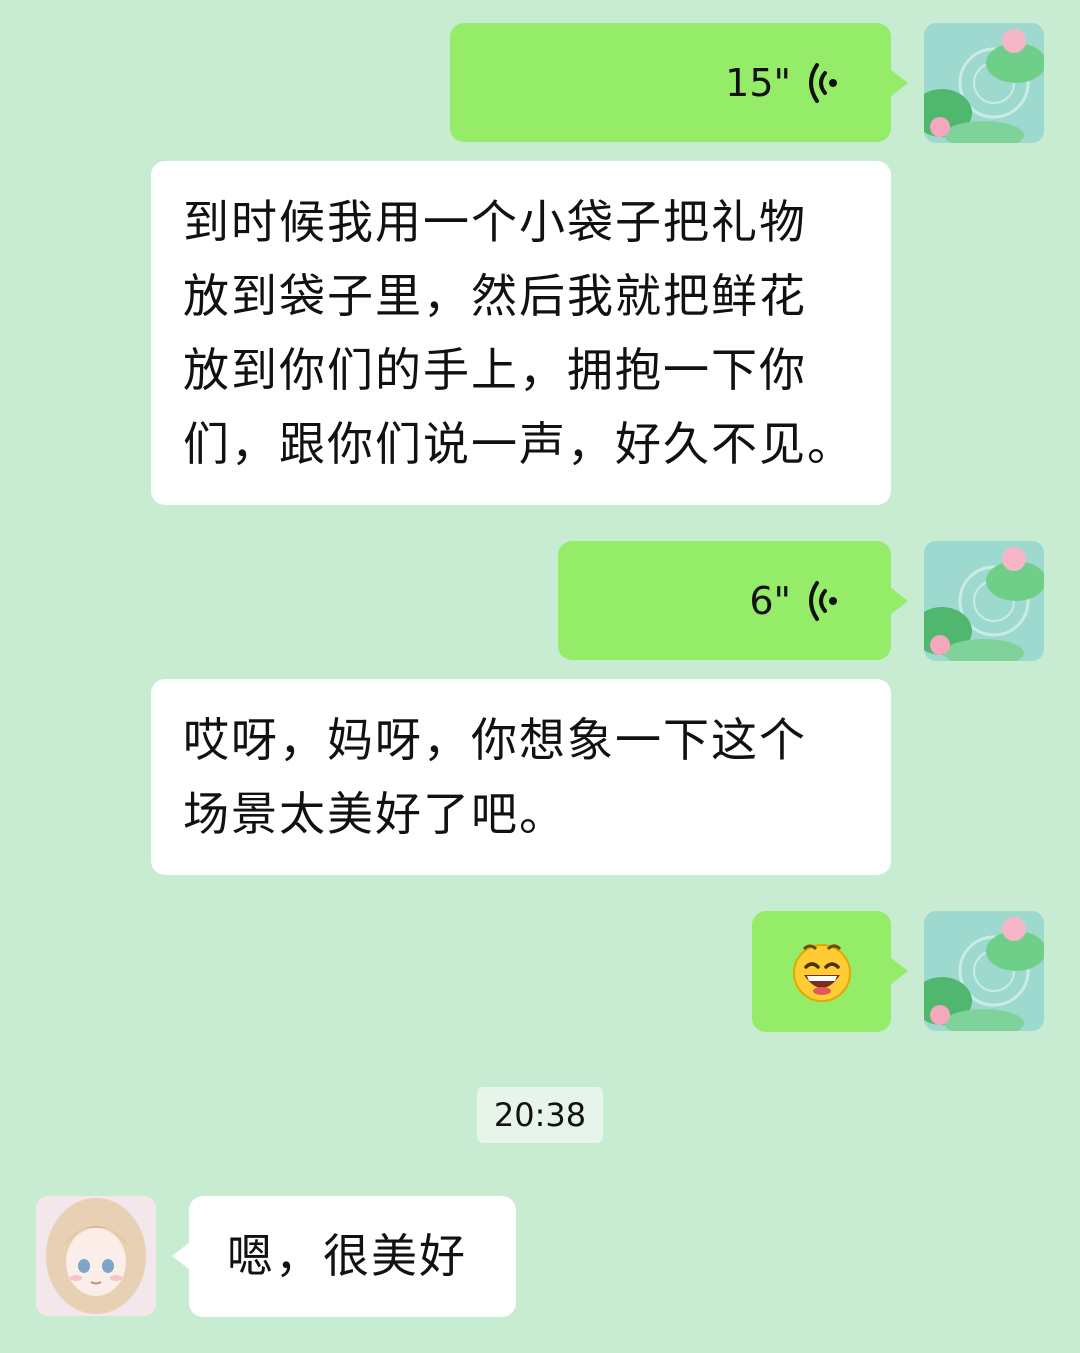 The image size is (1080, 1353). I want to click on voice-message-bubble: 15", so click(679, 83).